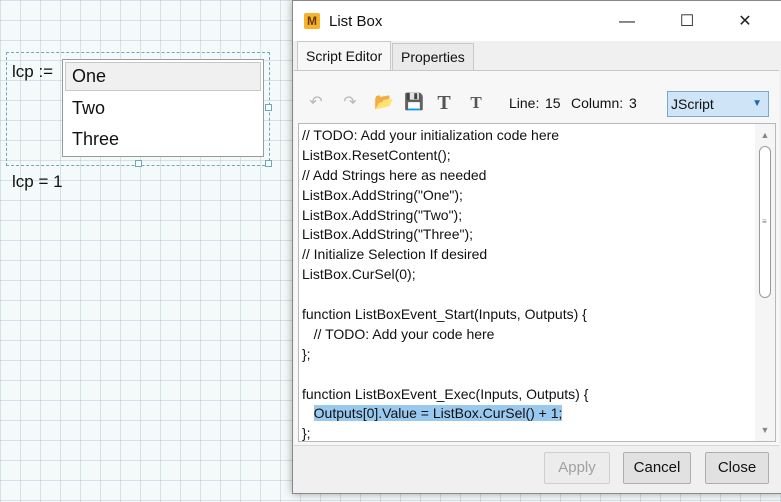 This screenshot has width=781, height=502. I want to click on code-line: ListBox.AddString("Two");, so click(526, 216).